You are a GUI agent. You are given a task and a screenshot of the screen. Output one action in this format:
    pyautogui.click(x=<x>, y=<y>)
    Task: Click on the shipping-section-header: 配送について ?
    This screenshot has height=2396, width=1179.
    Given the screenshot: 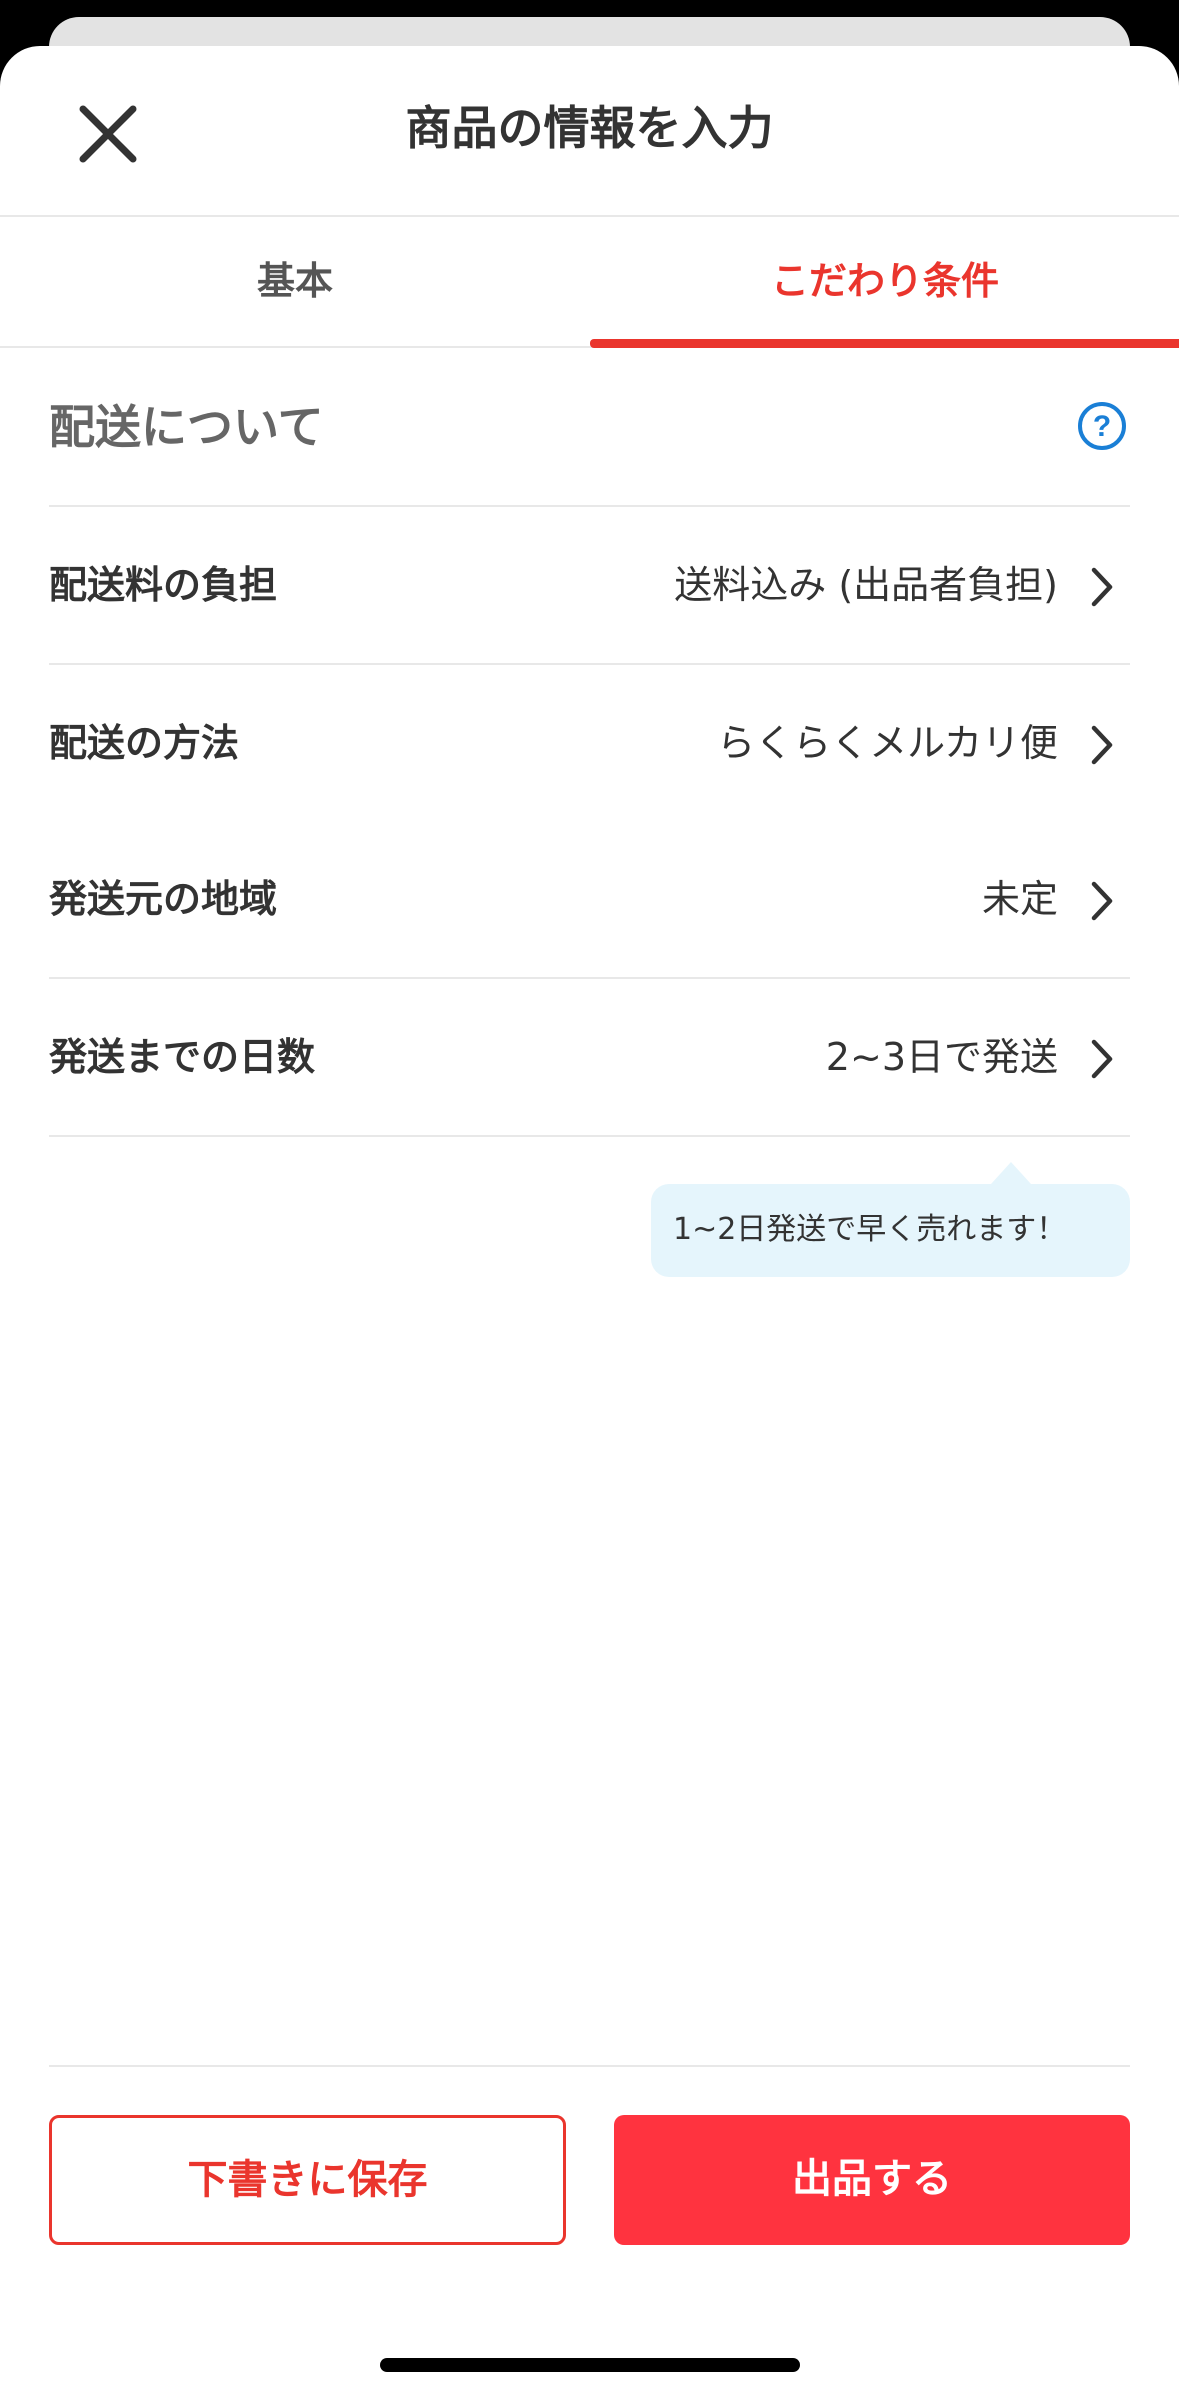 What is the action you would take?
    pyautogui.click(x=589, y=427)
    